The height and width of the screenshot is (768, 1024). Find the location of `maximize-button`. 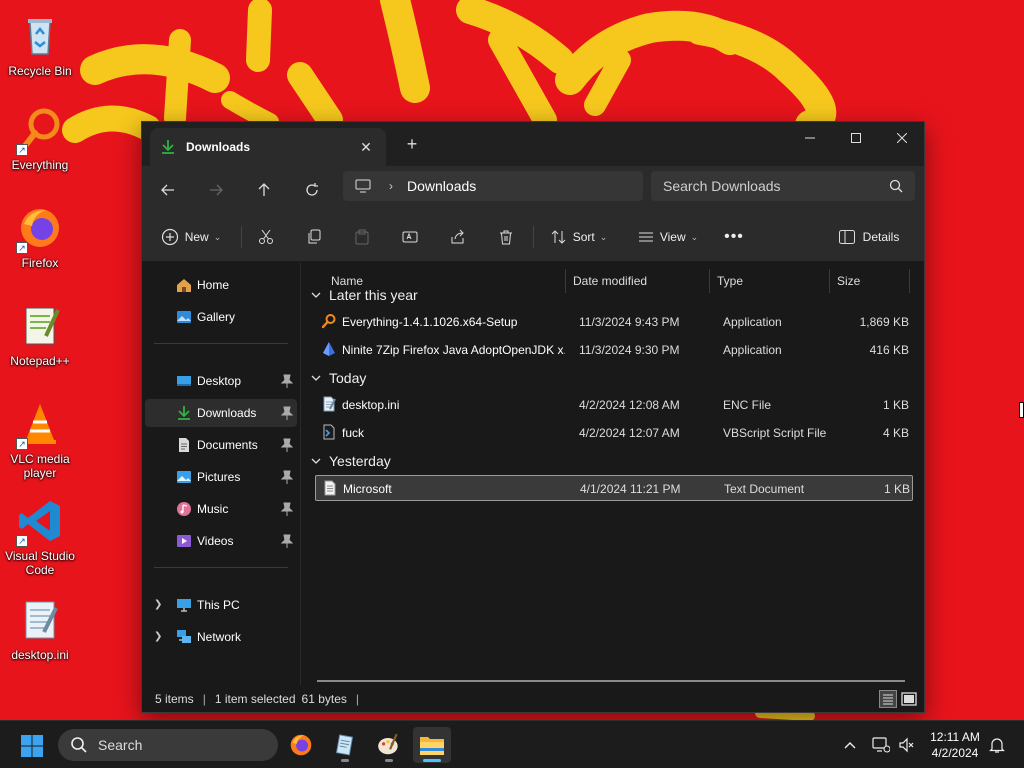

maximize-button is located at coordinates (856, 138).